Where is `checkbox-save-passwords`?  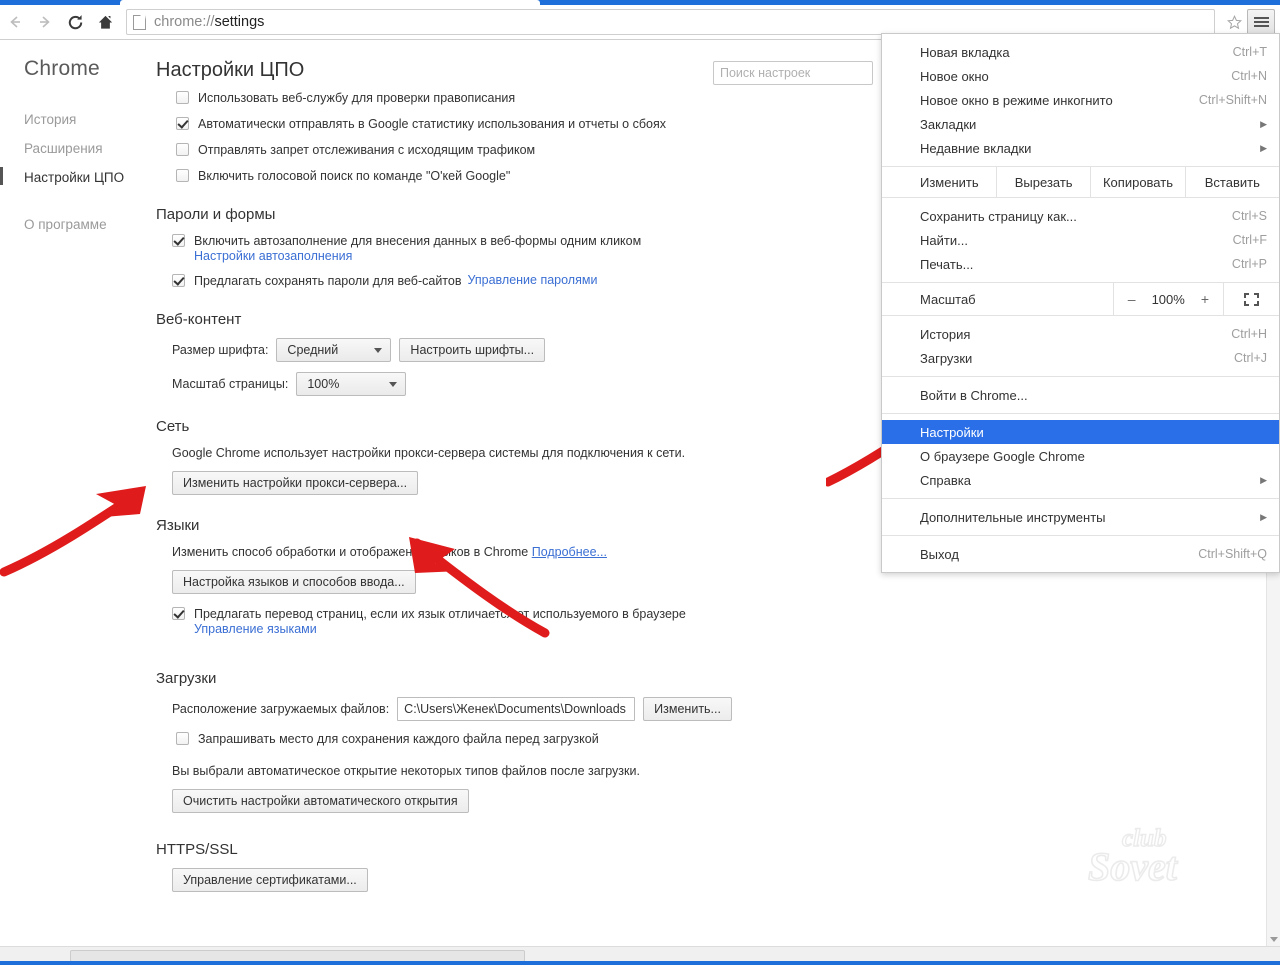
checkbox-save-passwords is located at coordinates (178, 280).